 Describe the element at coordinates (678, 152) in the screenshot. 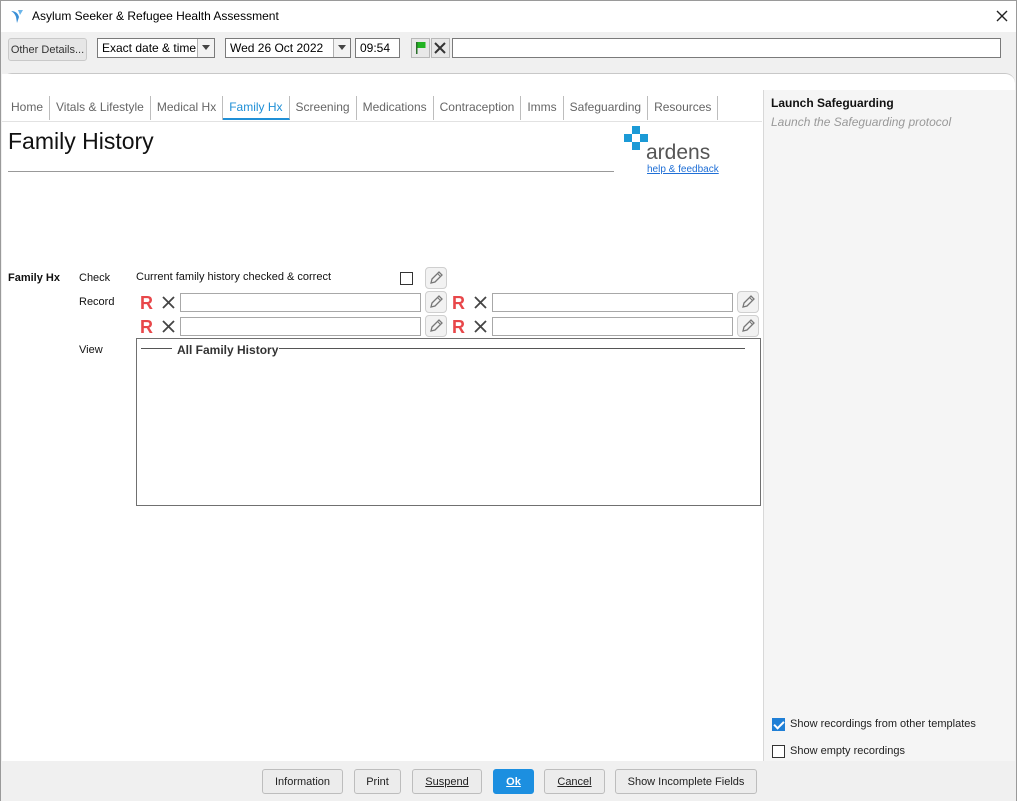

I see `logo-text: ardens` at that location.